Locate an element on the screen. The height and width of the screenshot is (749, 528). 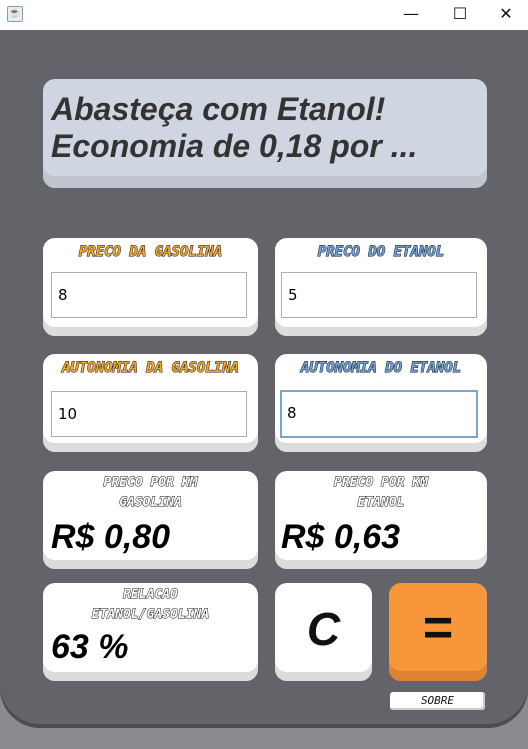
label-line: ETANOL/GASOLINA is located at coordinates (150, 615).